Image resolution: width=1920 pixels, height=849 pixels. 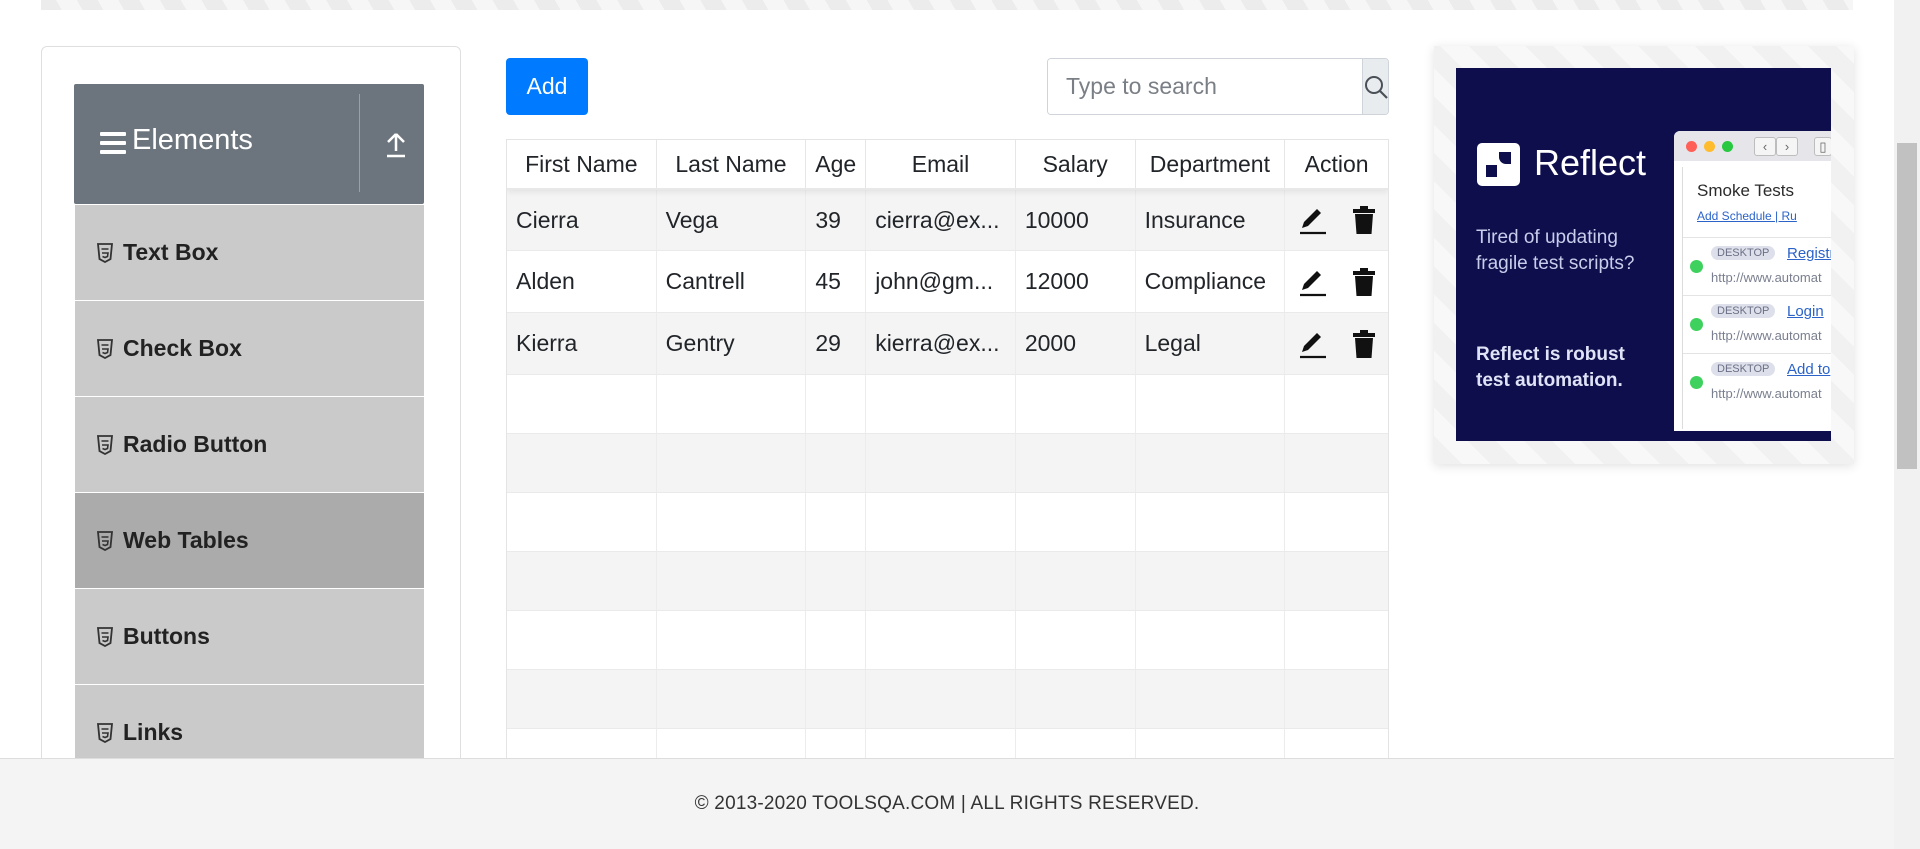 I want to click on sidebar-item-buttons: Buttons, so click(x=249, y=637).